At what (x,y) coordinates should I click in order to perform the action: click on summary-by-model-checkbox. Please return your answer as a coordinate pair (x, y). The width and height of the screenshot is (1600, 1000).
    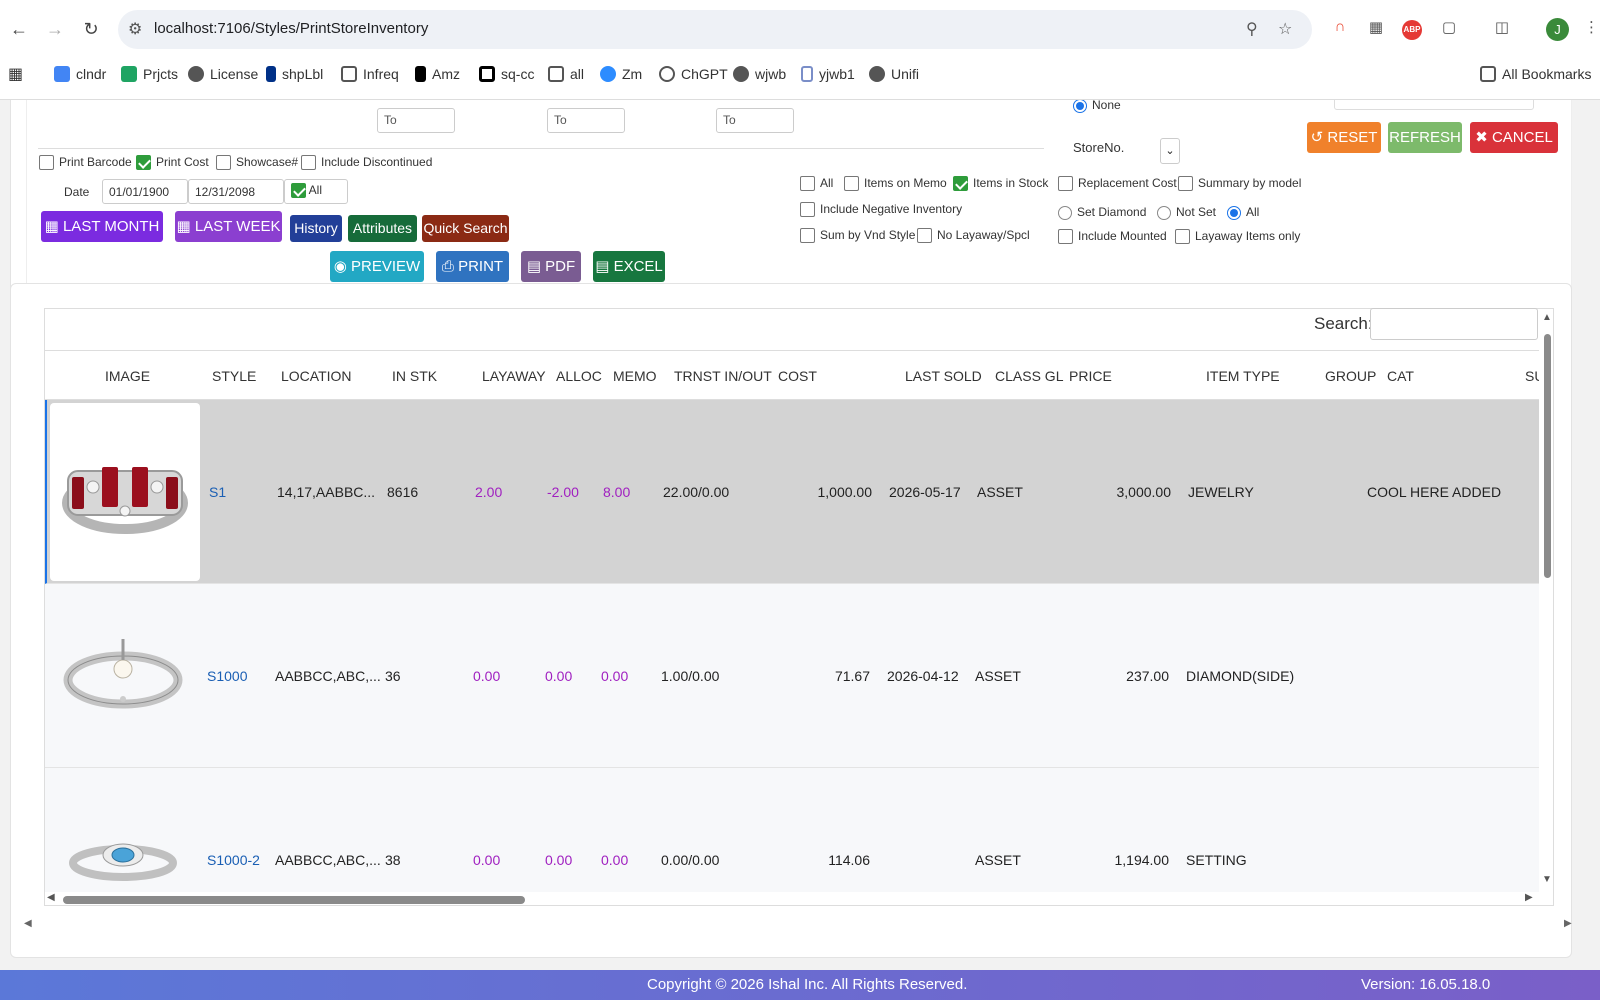
    Looking at the image, I should click on (1185, 184).